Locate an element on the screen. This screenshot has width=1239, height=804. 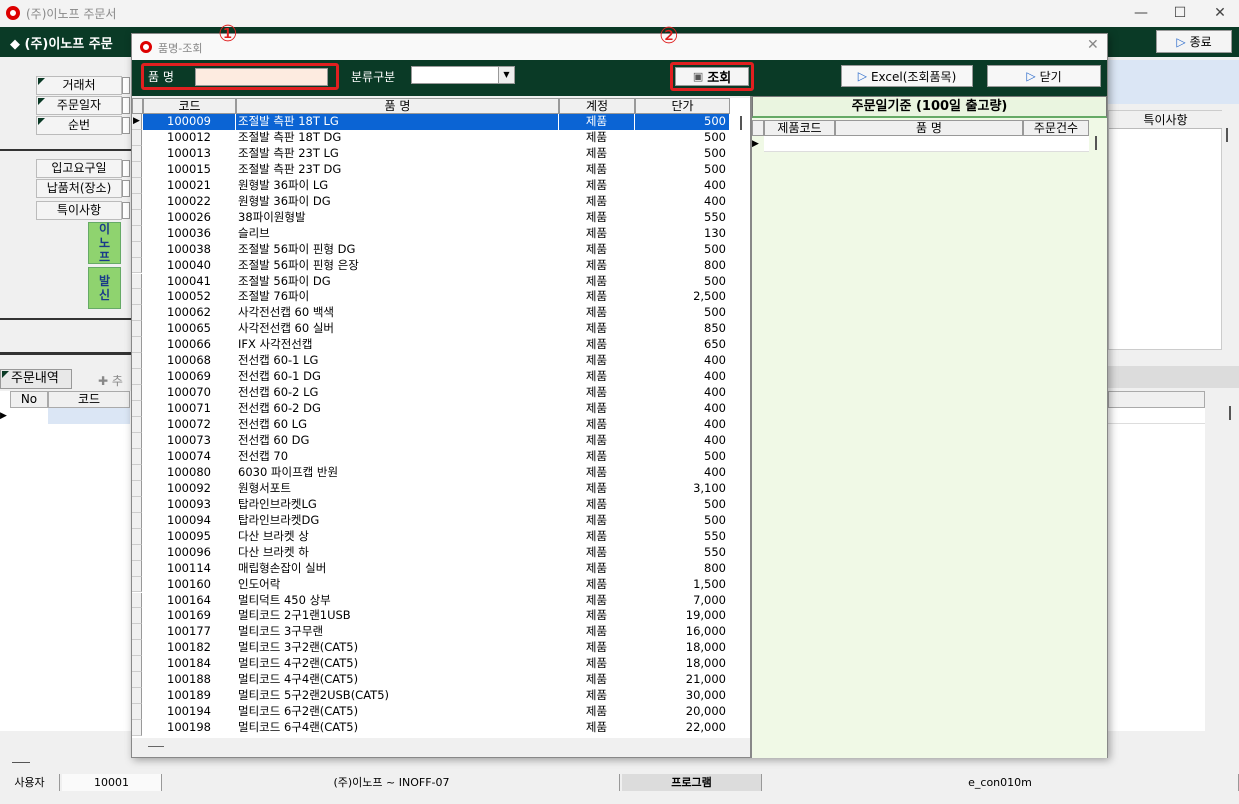
table-row: ▶ 100009 조절발 측판 18T LG 제품 500 is located at coordinates (432, 122).